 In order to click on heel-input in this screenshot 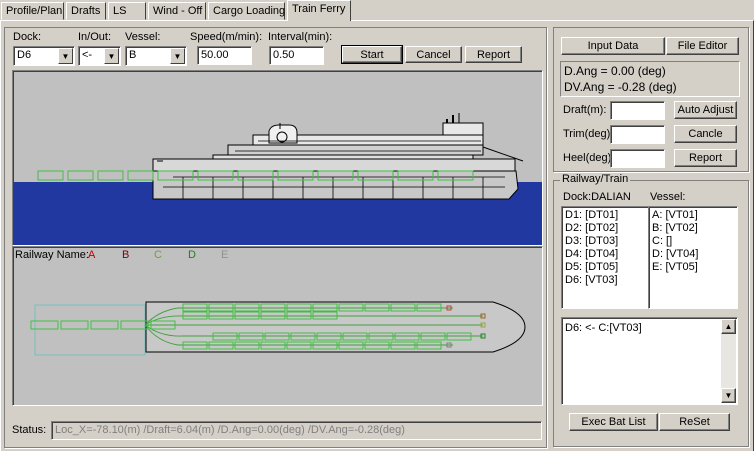, I will do `click(637, 158)`.